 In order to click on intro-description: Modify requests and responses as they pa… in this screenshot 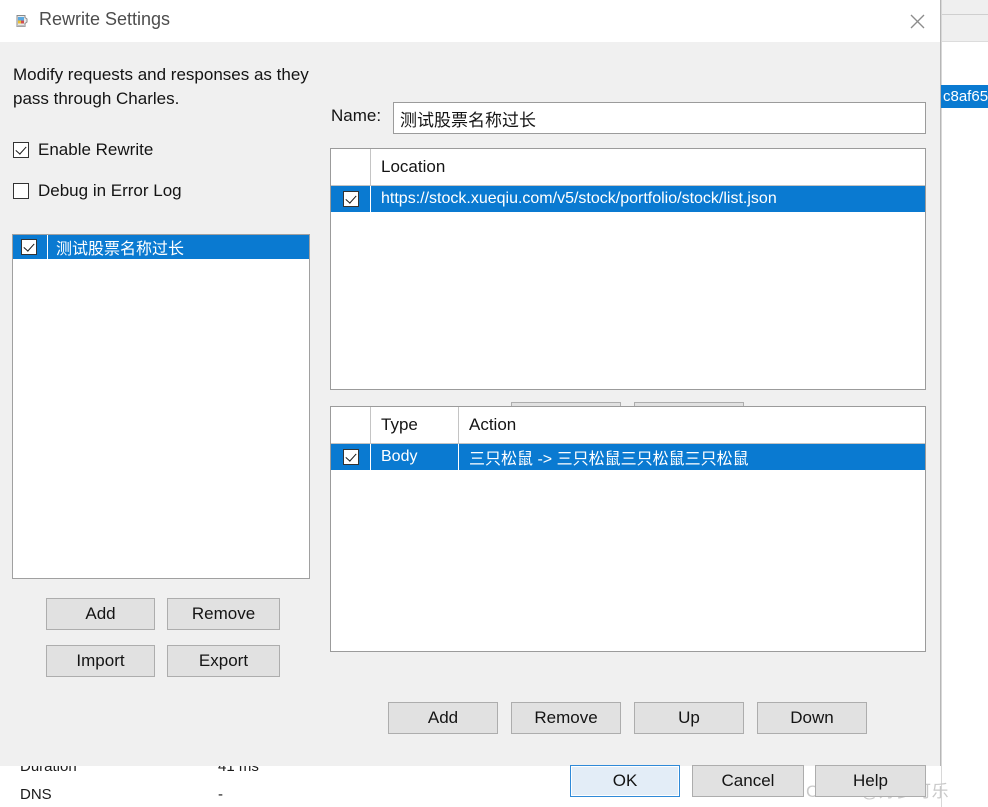, I will do `click(161, 86)`.